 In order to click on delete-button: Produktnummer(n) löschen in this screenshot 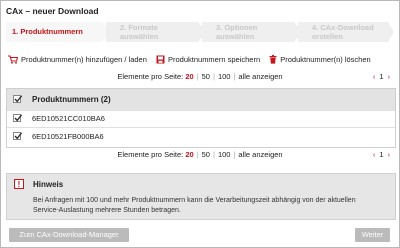, I will do `click(320, 59)`.